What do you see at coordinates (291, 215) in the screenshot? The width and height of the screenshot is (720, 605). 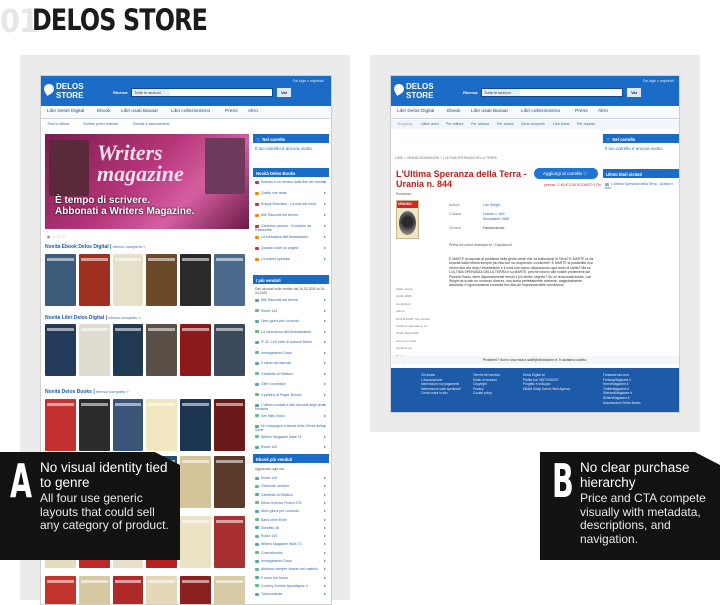 I see `list-item: 666 Racconti del terrore ▸` at bounding box center [291, 215].